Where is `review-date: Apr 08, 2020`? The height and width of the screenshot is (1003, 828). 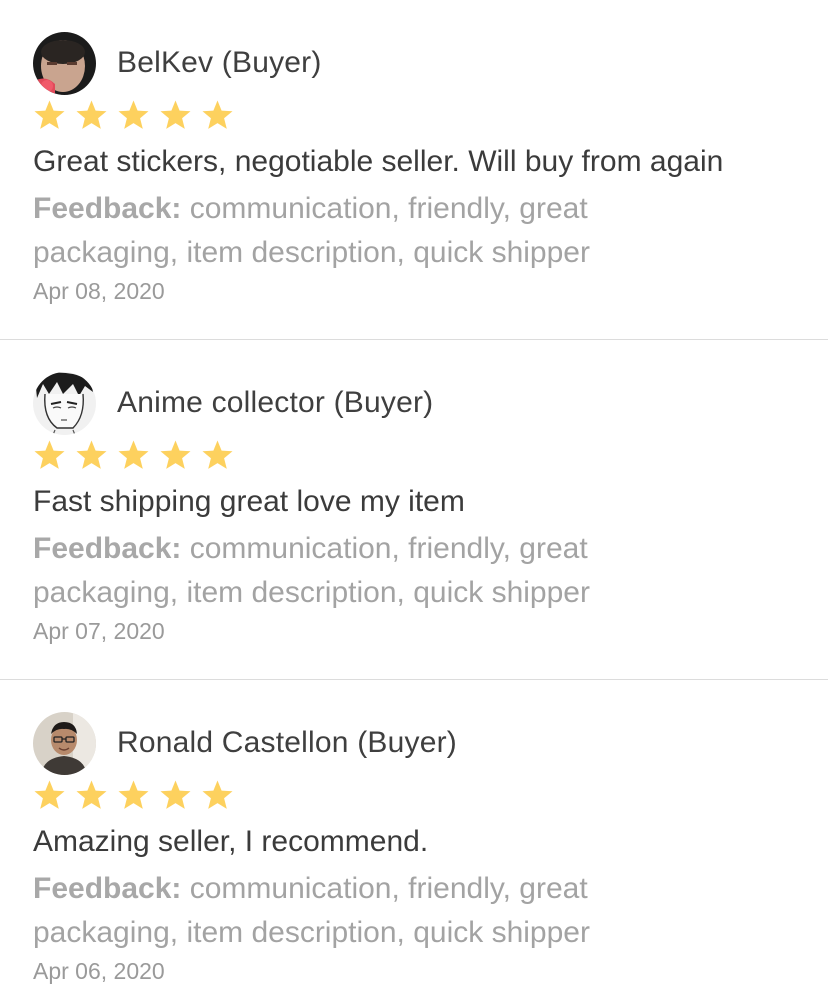 review-date: Apr 08, 2020 is located at coordinates (99, 291).